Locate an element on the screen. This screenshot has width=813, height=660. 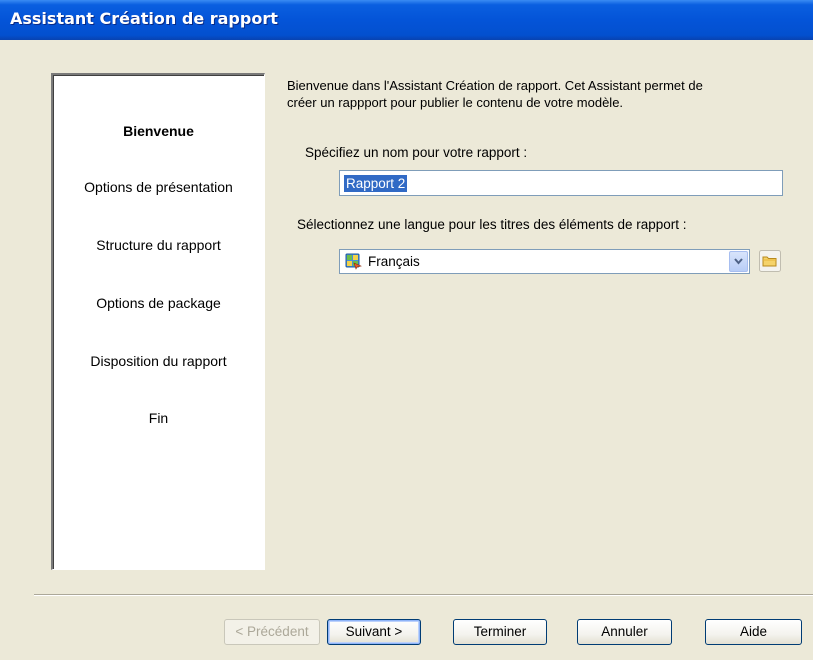
nav-step-disposition-rapport: Disposition du rapport is located at coordinates (158, 361).